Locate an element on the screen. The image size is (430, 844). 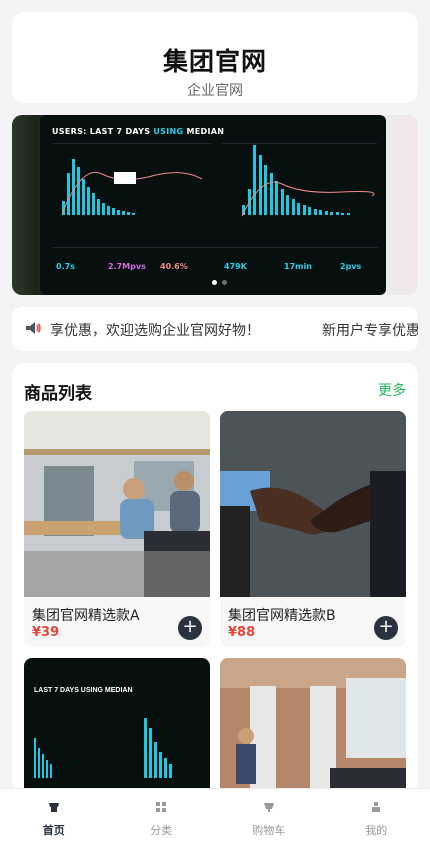
banner-stat: 479K is located at coordinates (235, 266).